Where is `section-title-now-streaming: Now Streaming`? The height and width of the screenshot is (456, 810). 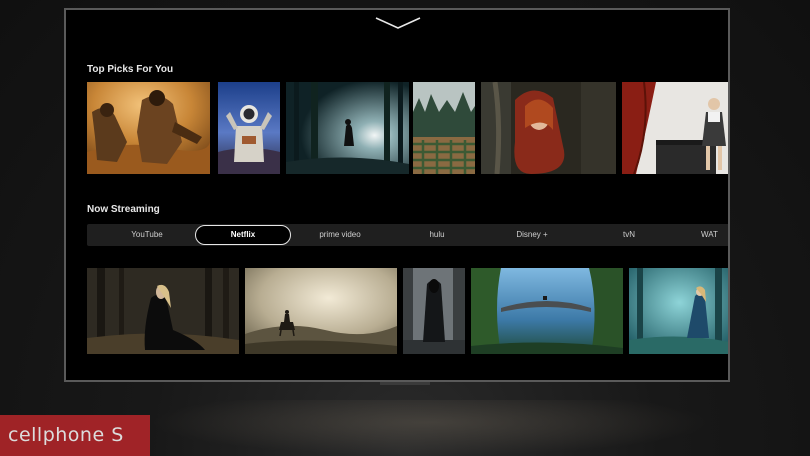
section-title-now-streaming: Now Streaming is located at coordinates (123, 209).